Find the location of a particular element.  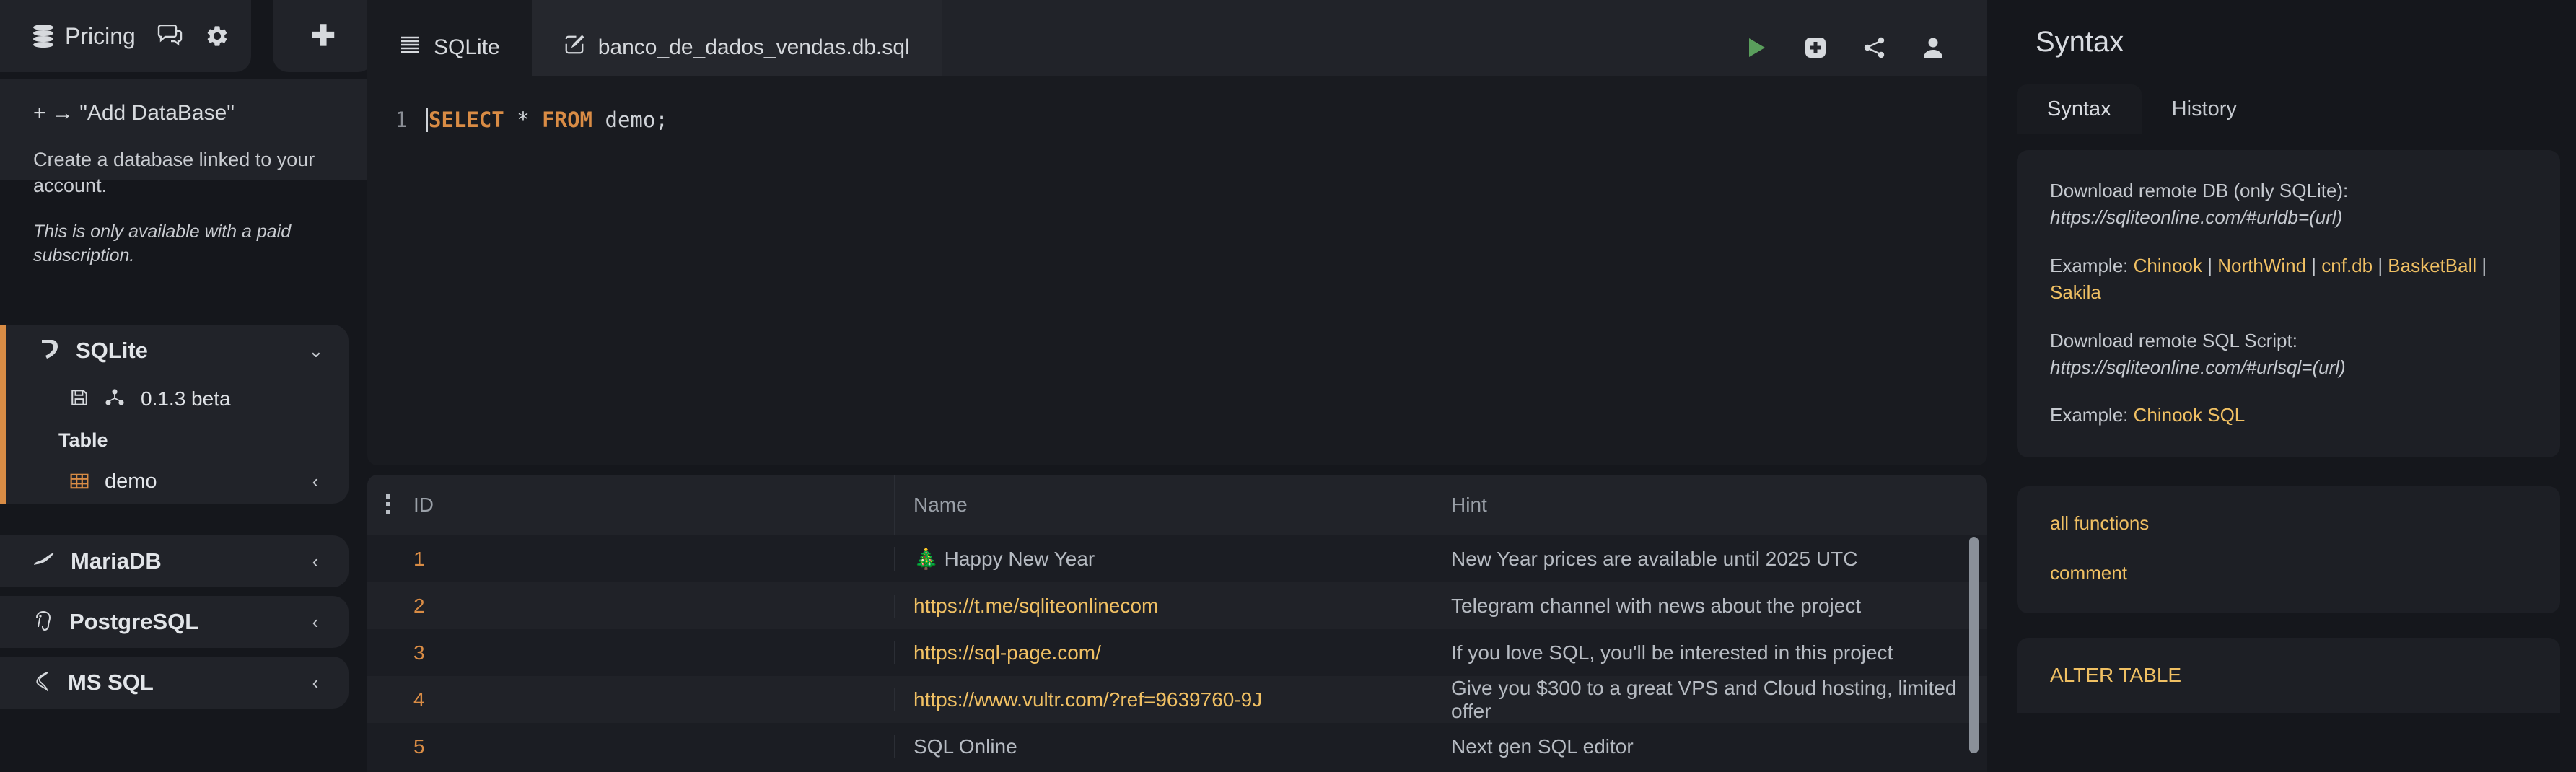

sidebar-db-mariadb-header: MariaDB ‹ is located at coordinates (174, 561).